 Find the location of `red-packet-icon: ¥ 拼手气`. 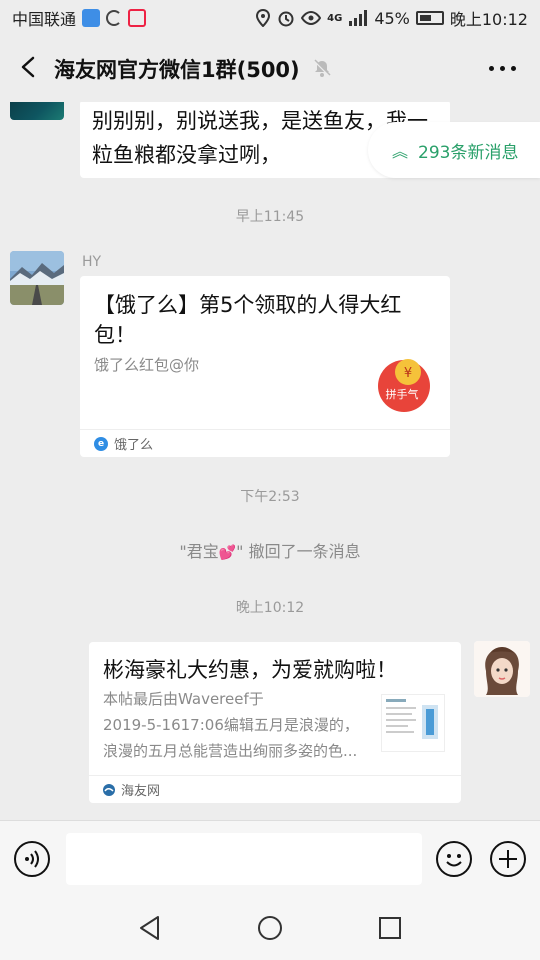

red-packet-icon: ¥ 拼手气 is located at coordinates (404, 384).